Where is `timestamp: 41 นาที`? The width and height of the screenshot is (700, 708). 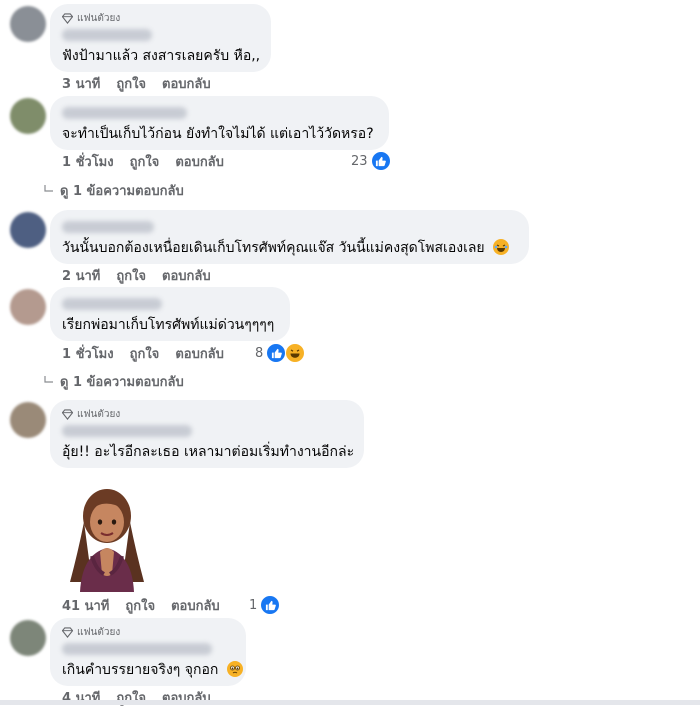
timestamp: 41 นาที is located at coordinates (85, 605).